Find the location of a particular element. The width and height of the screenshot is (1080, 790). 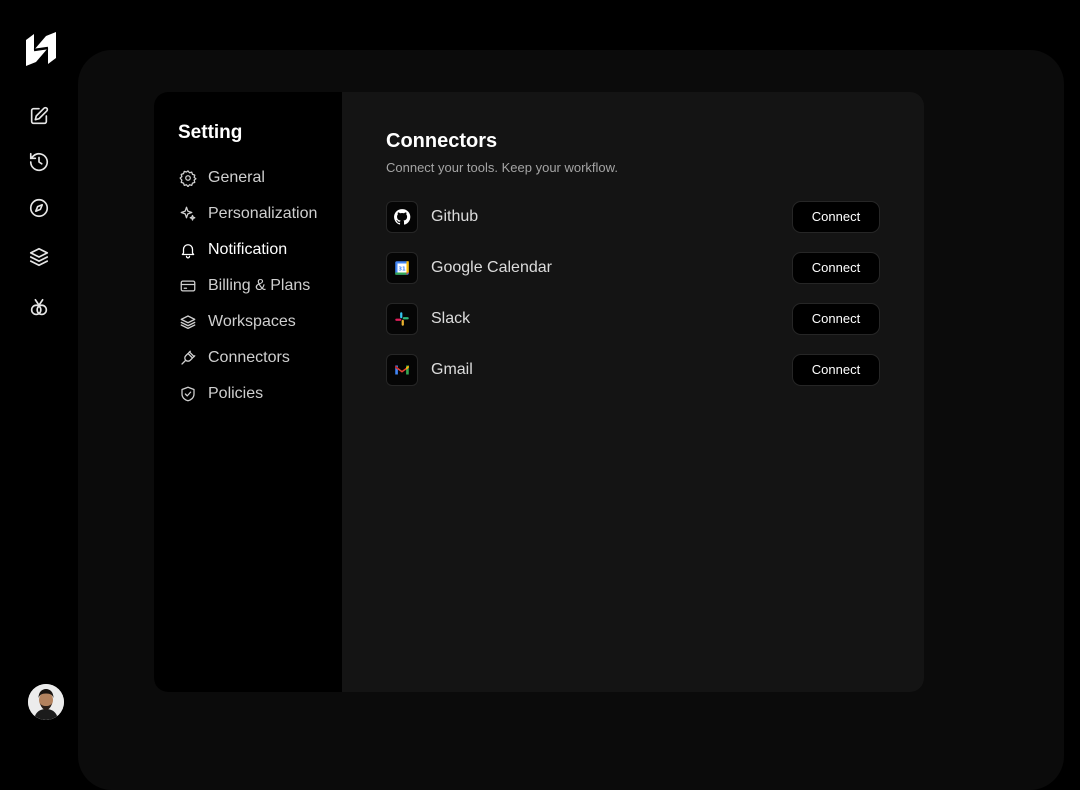

history-icon is located at coordinates (39, 162).